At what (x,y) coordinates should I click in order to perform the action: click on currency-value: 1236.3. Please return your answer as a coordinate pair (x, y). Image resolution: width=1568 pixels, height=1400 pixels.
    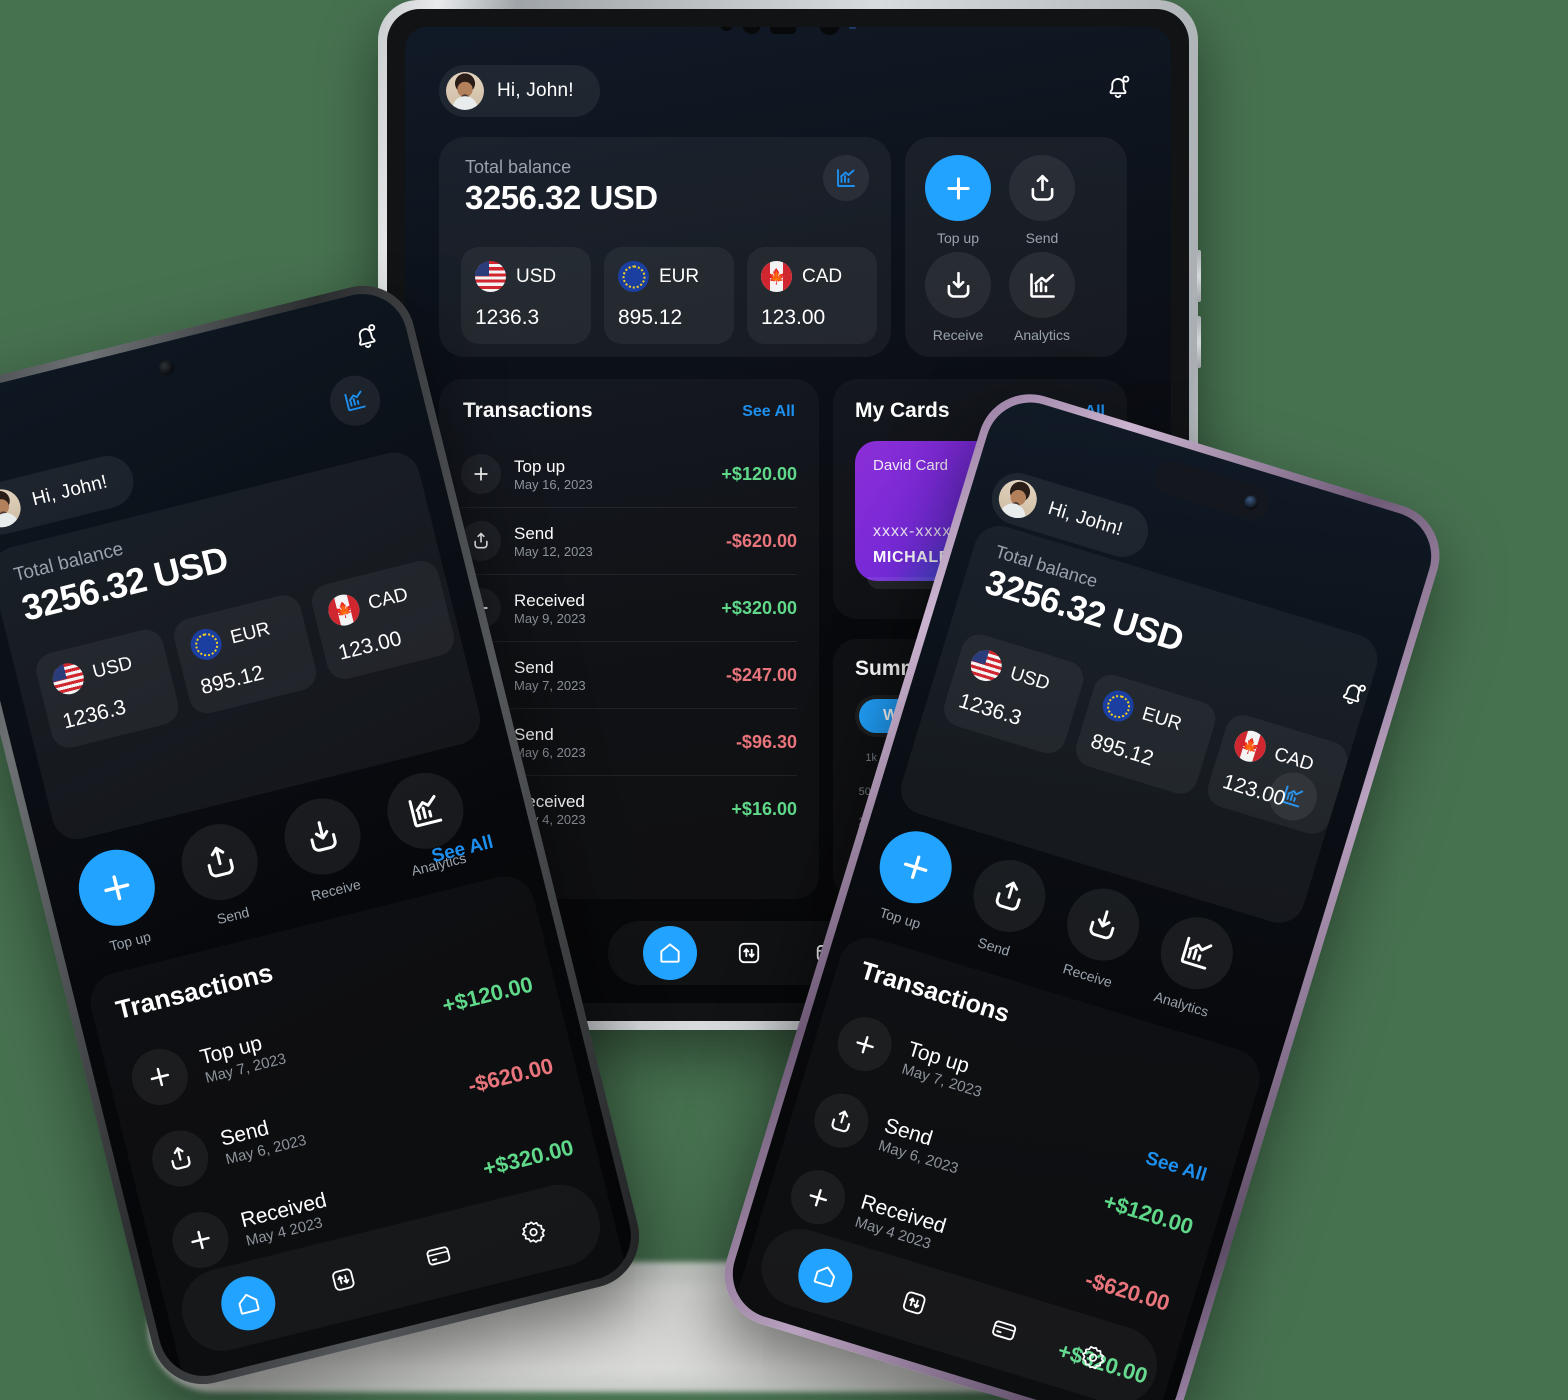
    Looking at the image, I should click on (507, 317).